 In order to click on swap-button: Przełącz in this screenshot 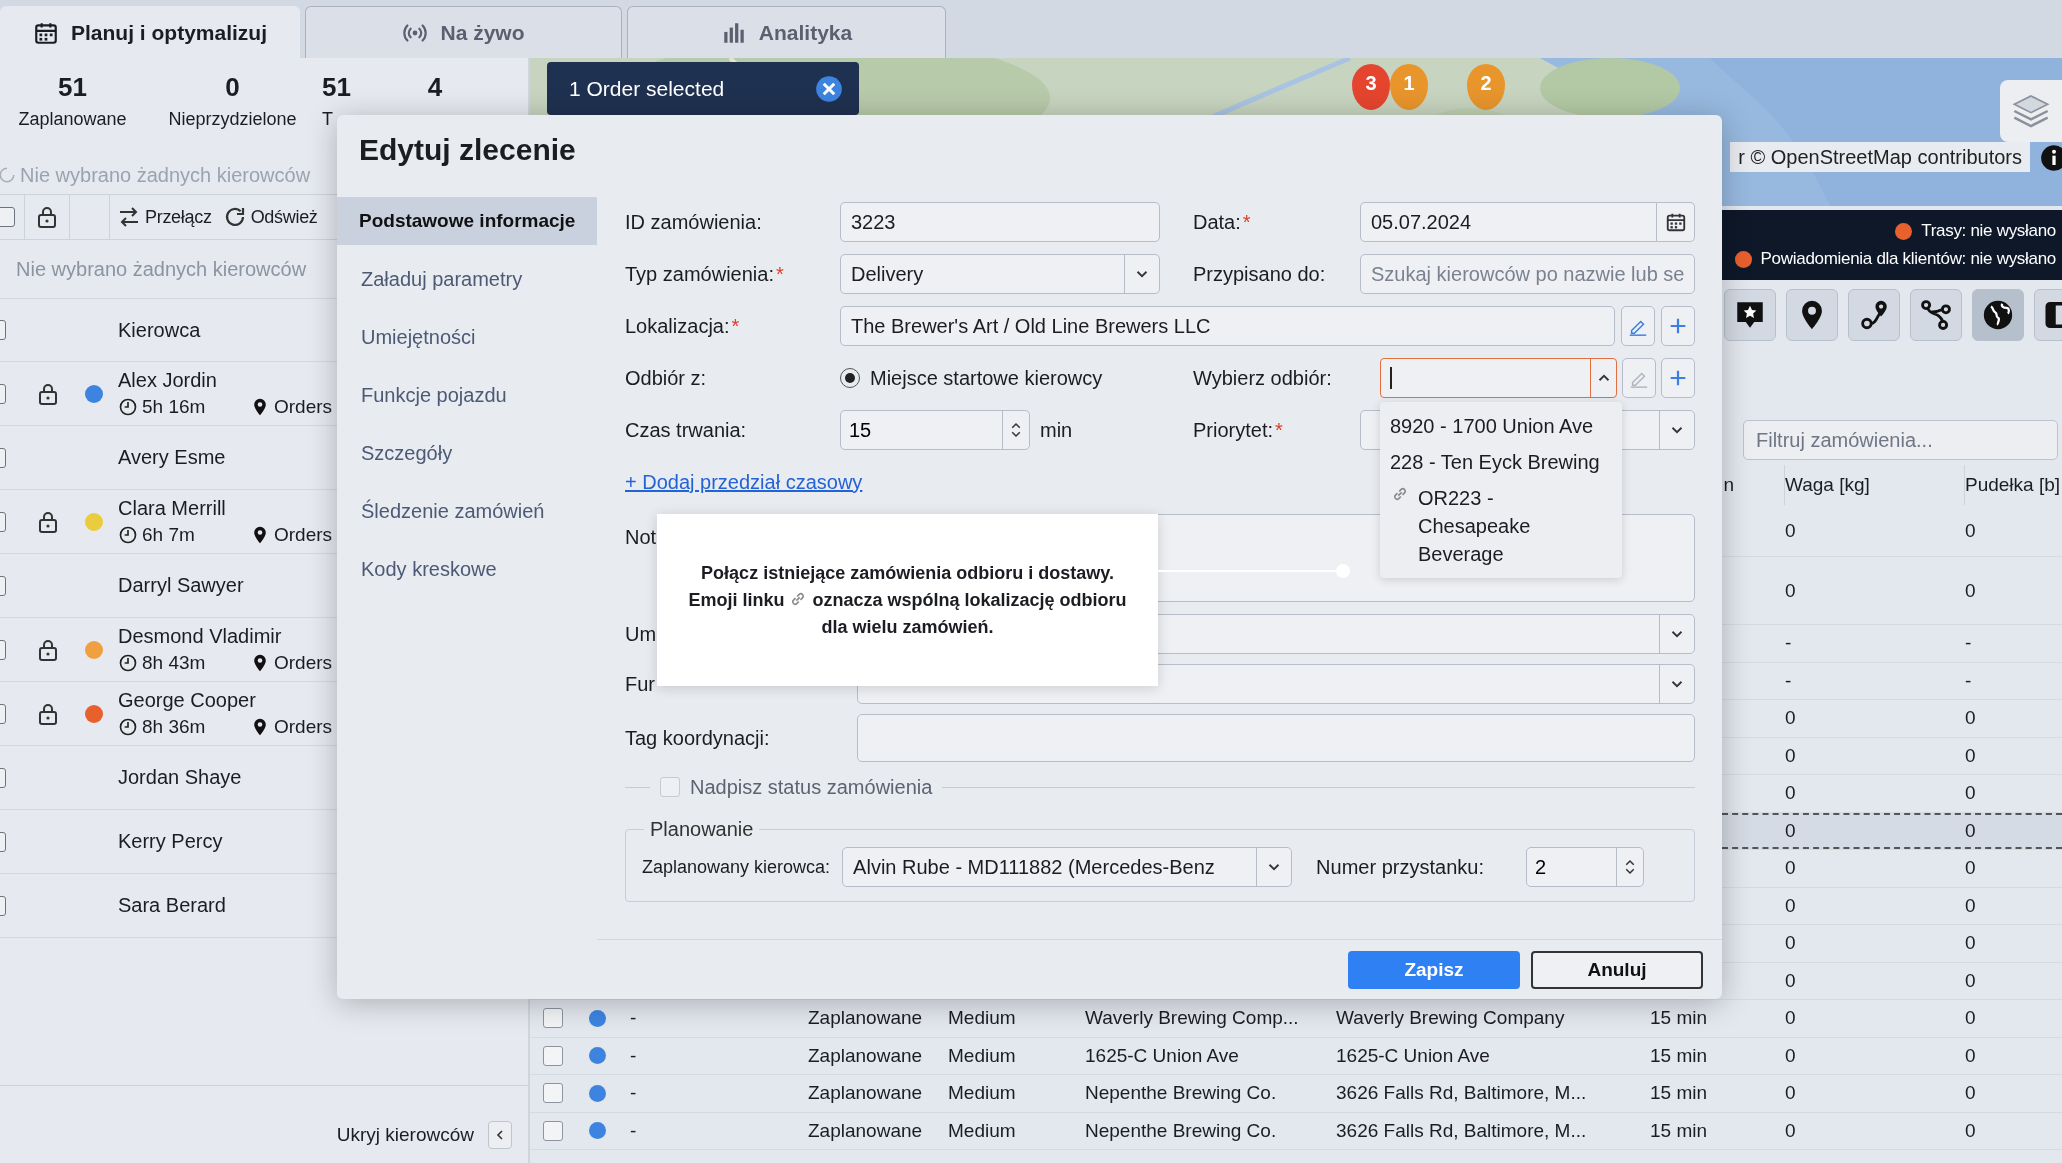, I will do `click(161, 217)`.